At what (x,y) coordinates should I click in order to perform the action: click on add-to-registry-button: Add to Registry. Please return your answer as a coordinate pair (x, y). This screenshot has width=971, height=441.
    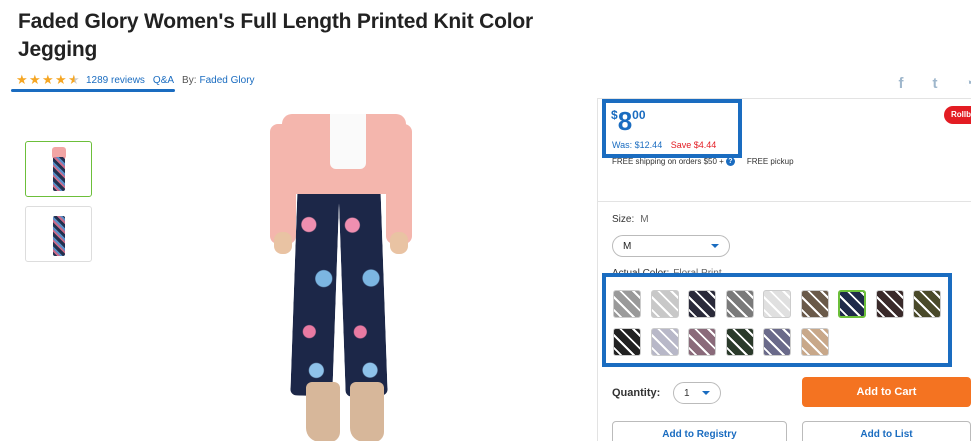
    Looking at the image, I should click on (699, 431).